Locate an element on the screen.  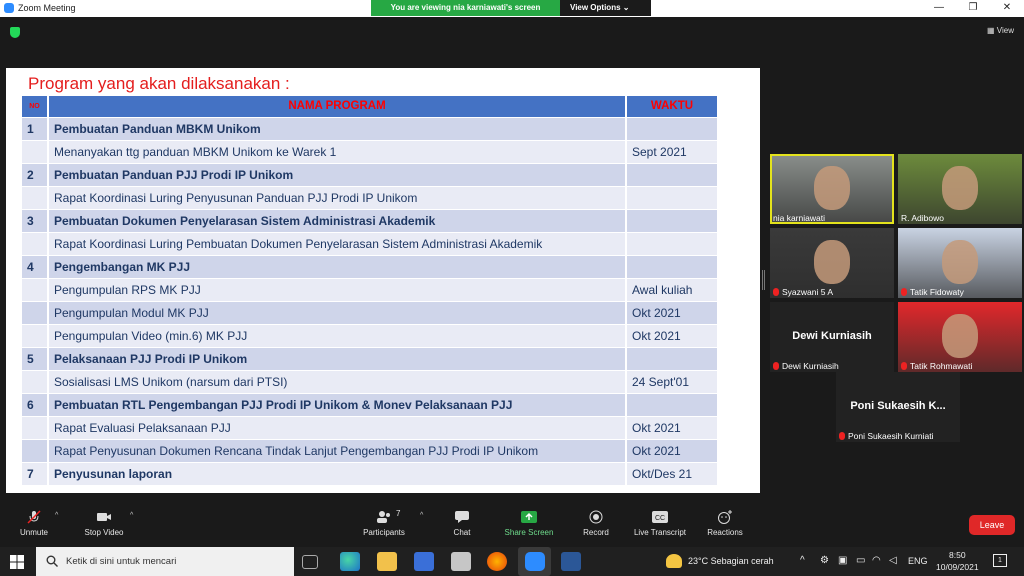
record-button: Record is located at coordinates (596, 523).